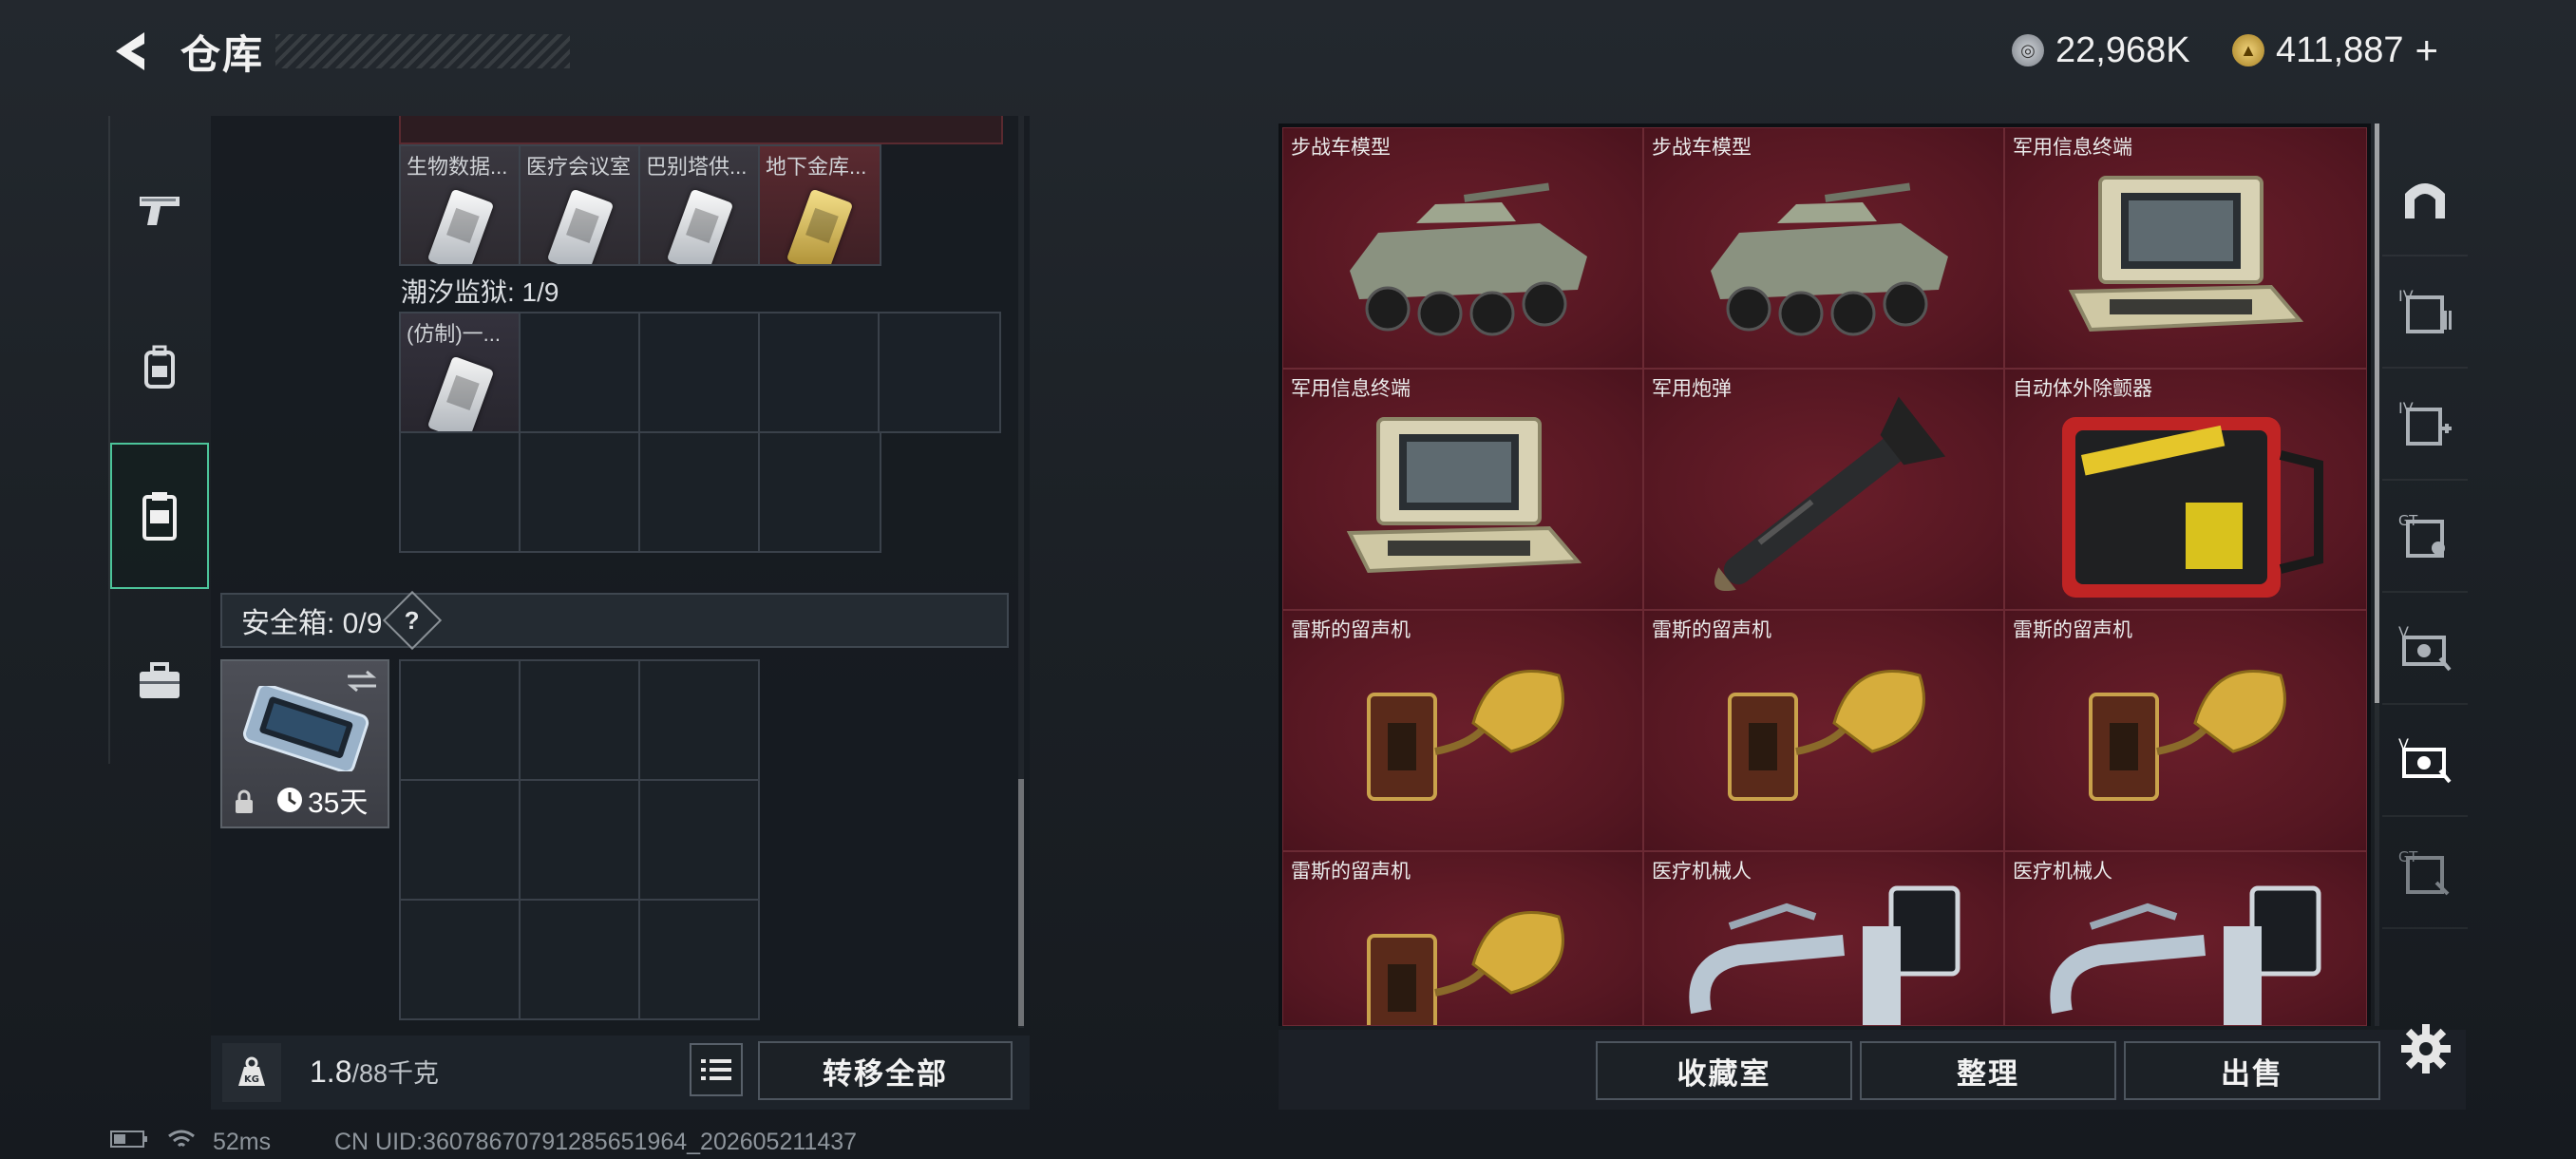  Describe the element at coordinates (596, 1142) in the screenshot. I see `uid-text: CN UID:36078670791285651964_202605211437` at that location.